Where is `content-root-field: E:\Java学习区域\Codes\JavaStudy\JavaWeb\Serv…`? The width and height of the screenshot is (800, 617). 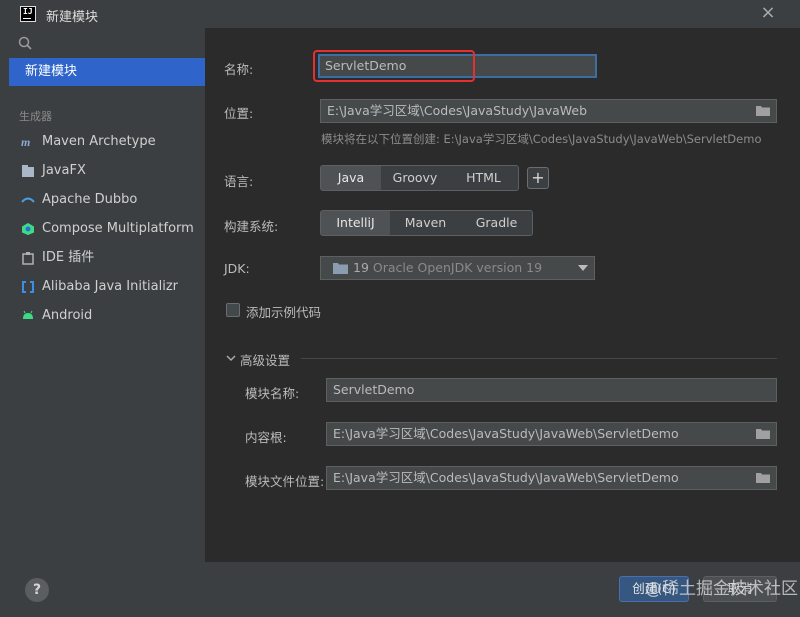
content-root-field: E:\Java学习区域\Codes\JavaStudy\JavaWeb\Serv… is located at coordinates (551, 434).